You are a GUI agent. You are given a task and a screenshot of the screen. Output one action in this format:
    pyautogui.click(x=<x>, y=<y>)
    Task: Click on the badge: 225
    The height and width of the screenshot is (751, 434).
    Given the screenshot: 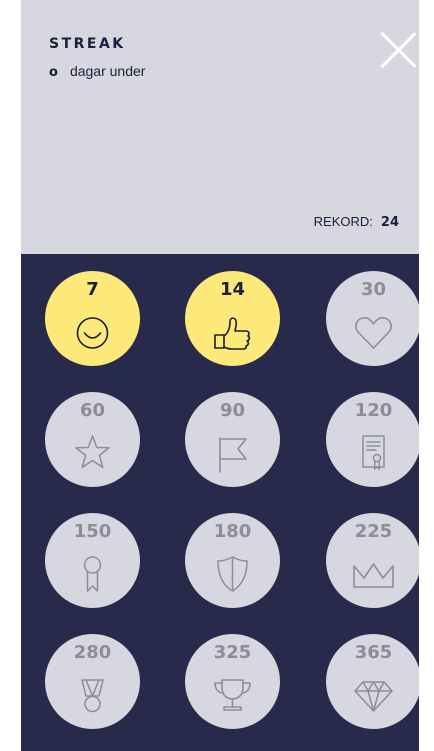 What is the action you would take?
    pyautogui.click(x=372, y=560)
    